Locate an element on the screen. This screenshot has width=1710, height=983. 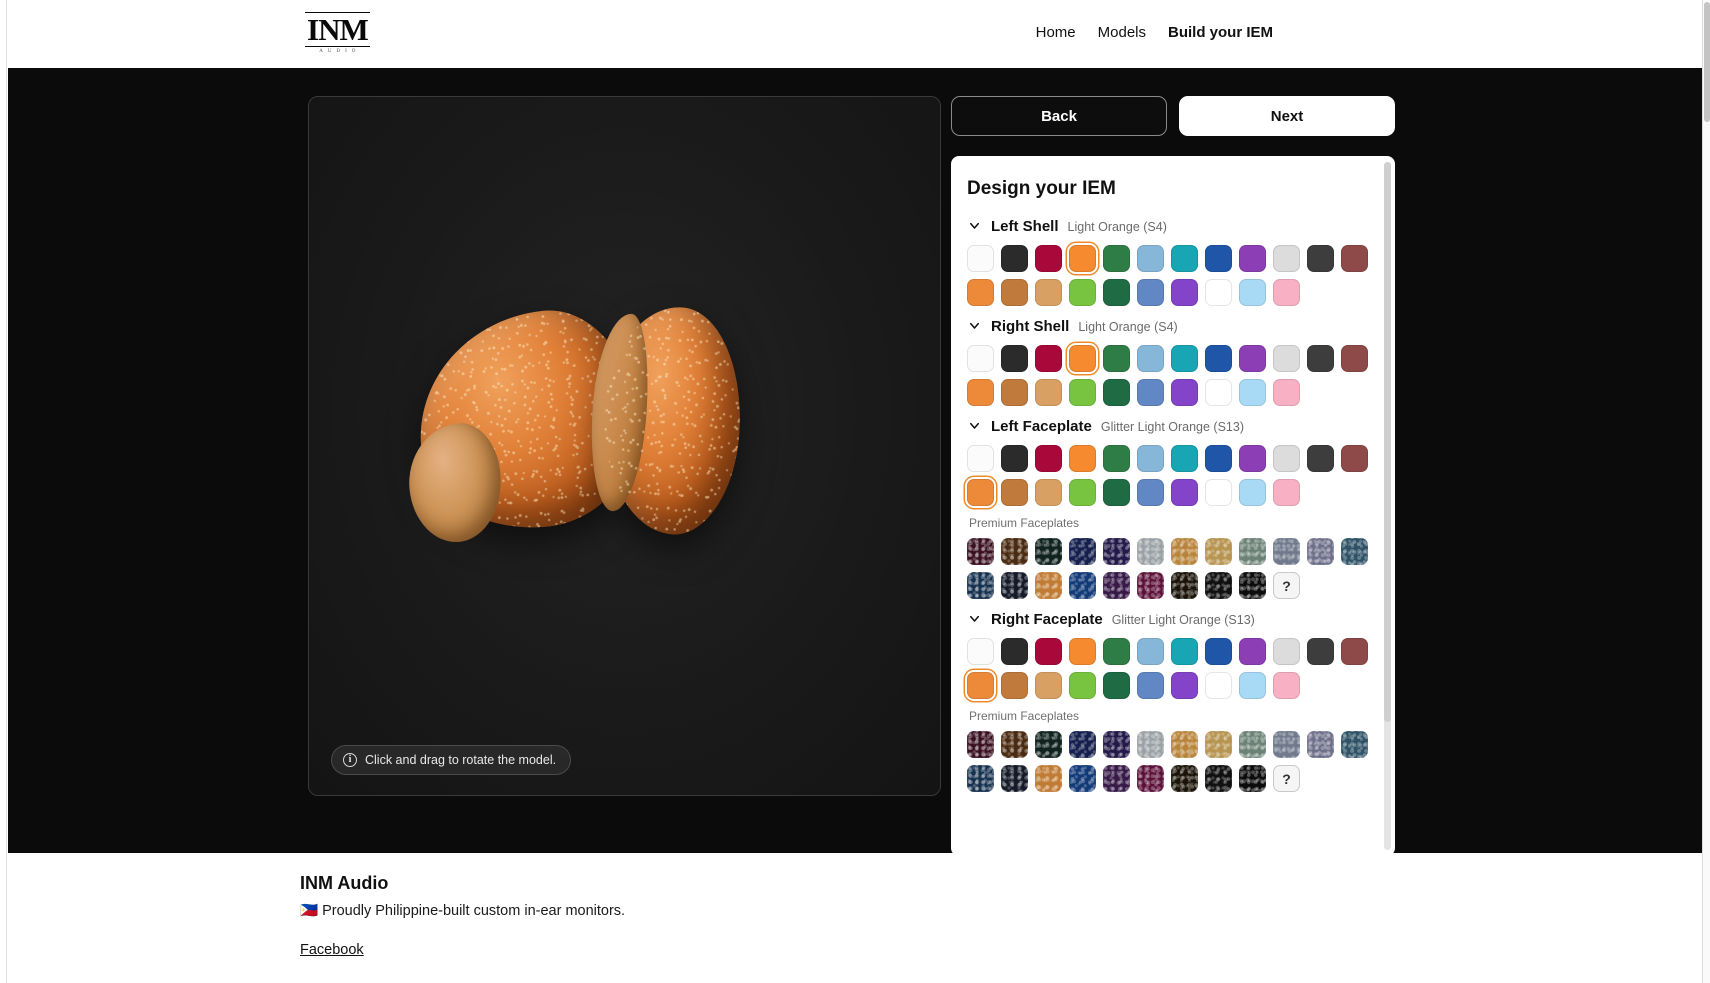
page-scrollbar-thumb is located at coordinates (1707, 62).